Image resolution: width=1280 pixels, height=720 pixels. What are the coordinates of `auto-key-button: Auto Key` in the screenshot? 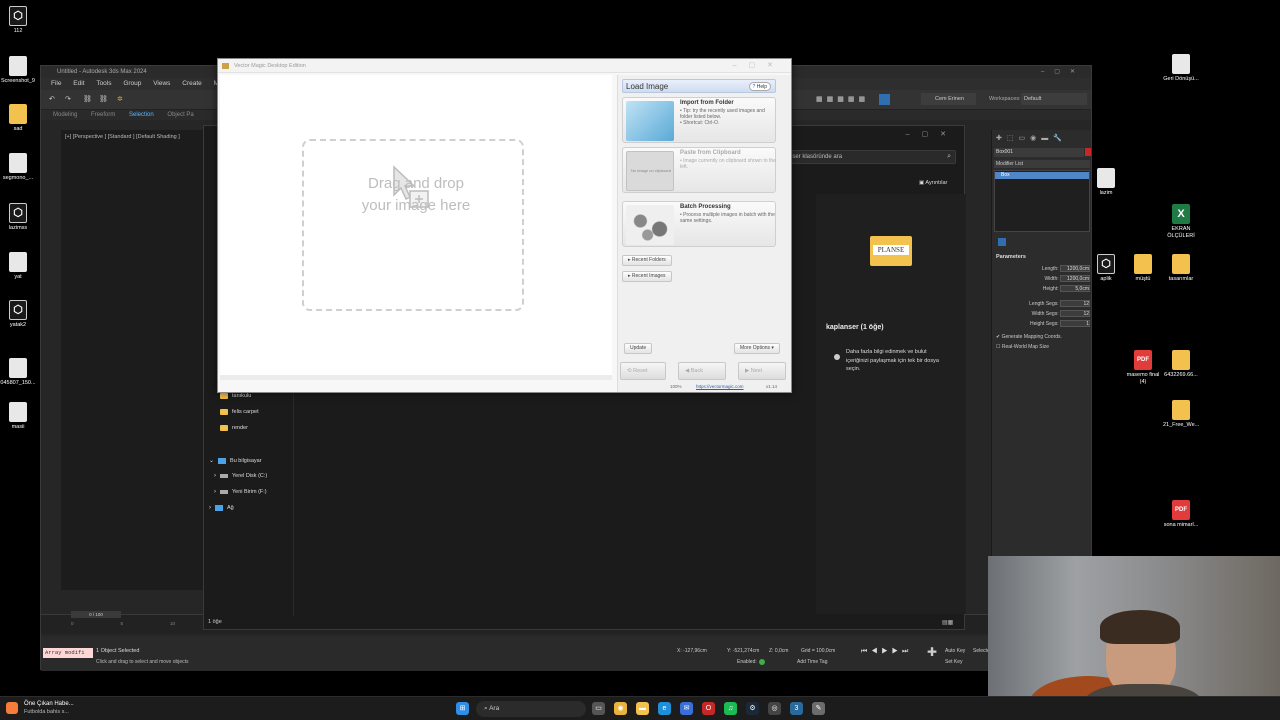 It's located at (955, 651).